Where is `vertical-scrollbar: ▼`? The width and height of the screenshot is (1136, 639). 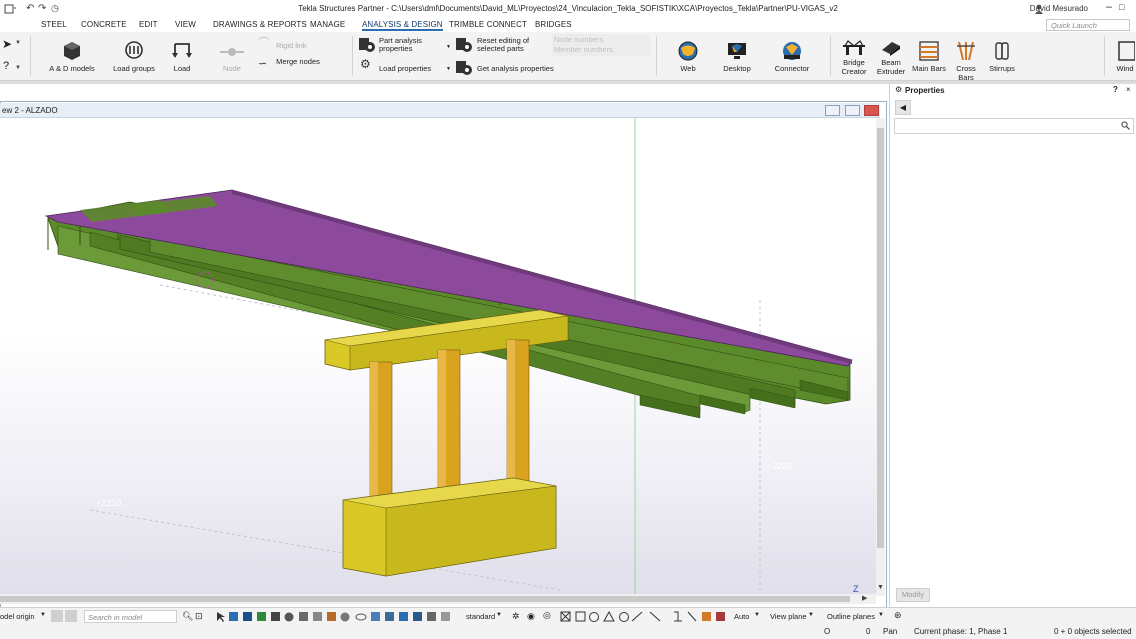 vertical-scrollbar: ▼ is located at coordinates (880, 357).